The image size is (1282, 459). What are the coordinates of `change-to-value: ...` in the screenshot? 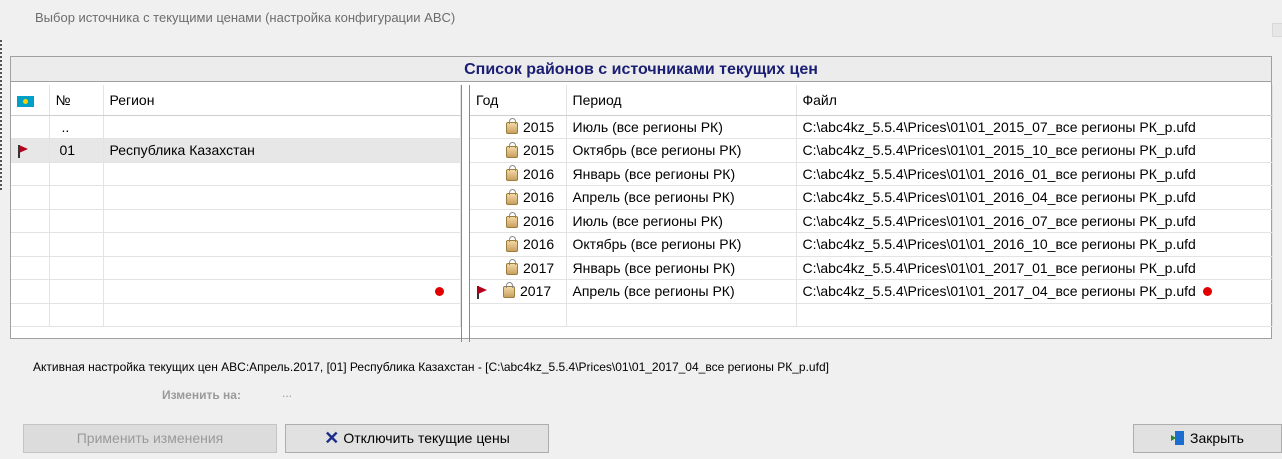 It's located at (287, 393).